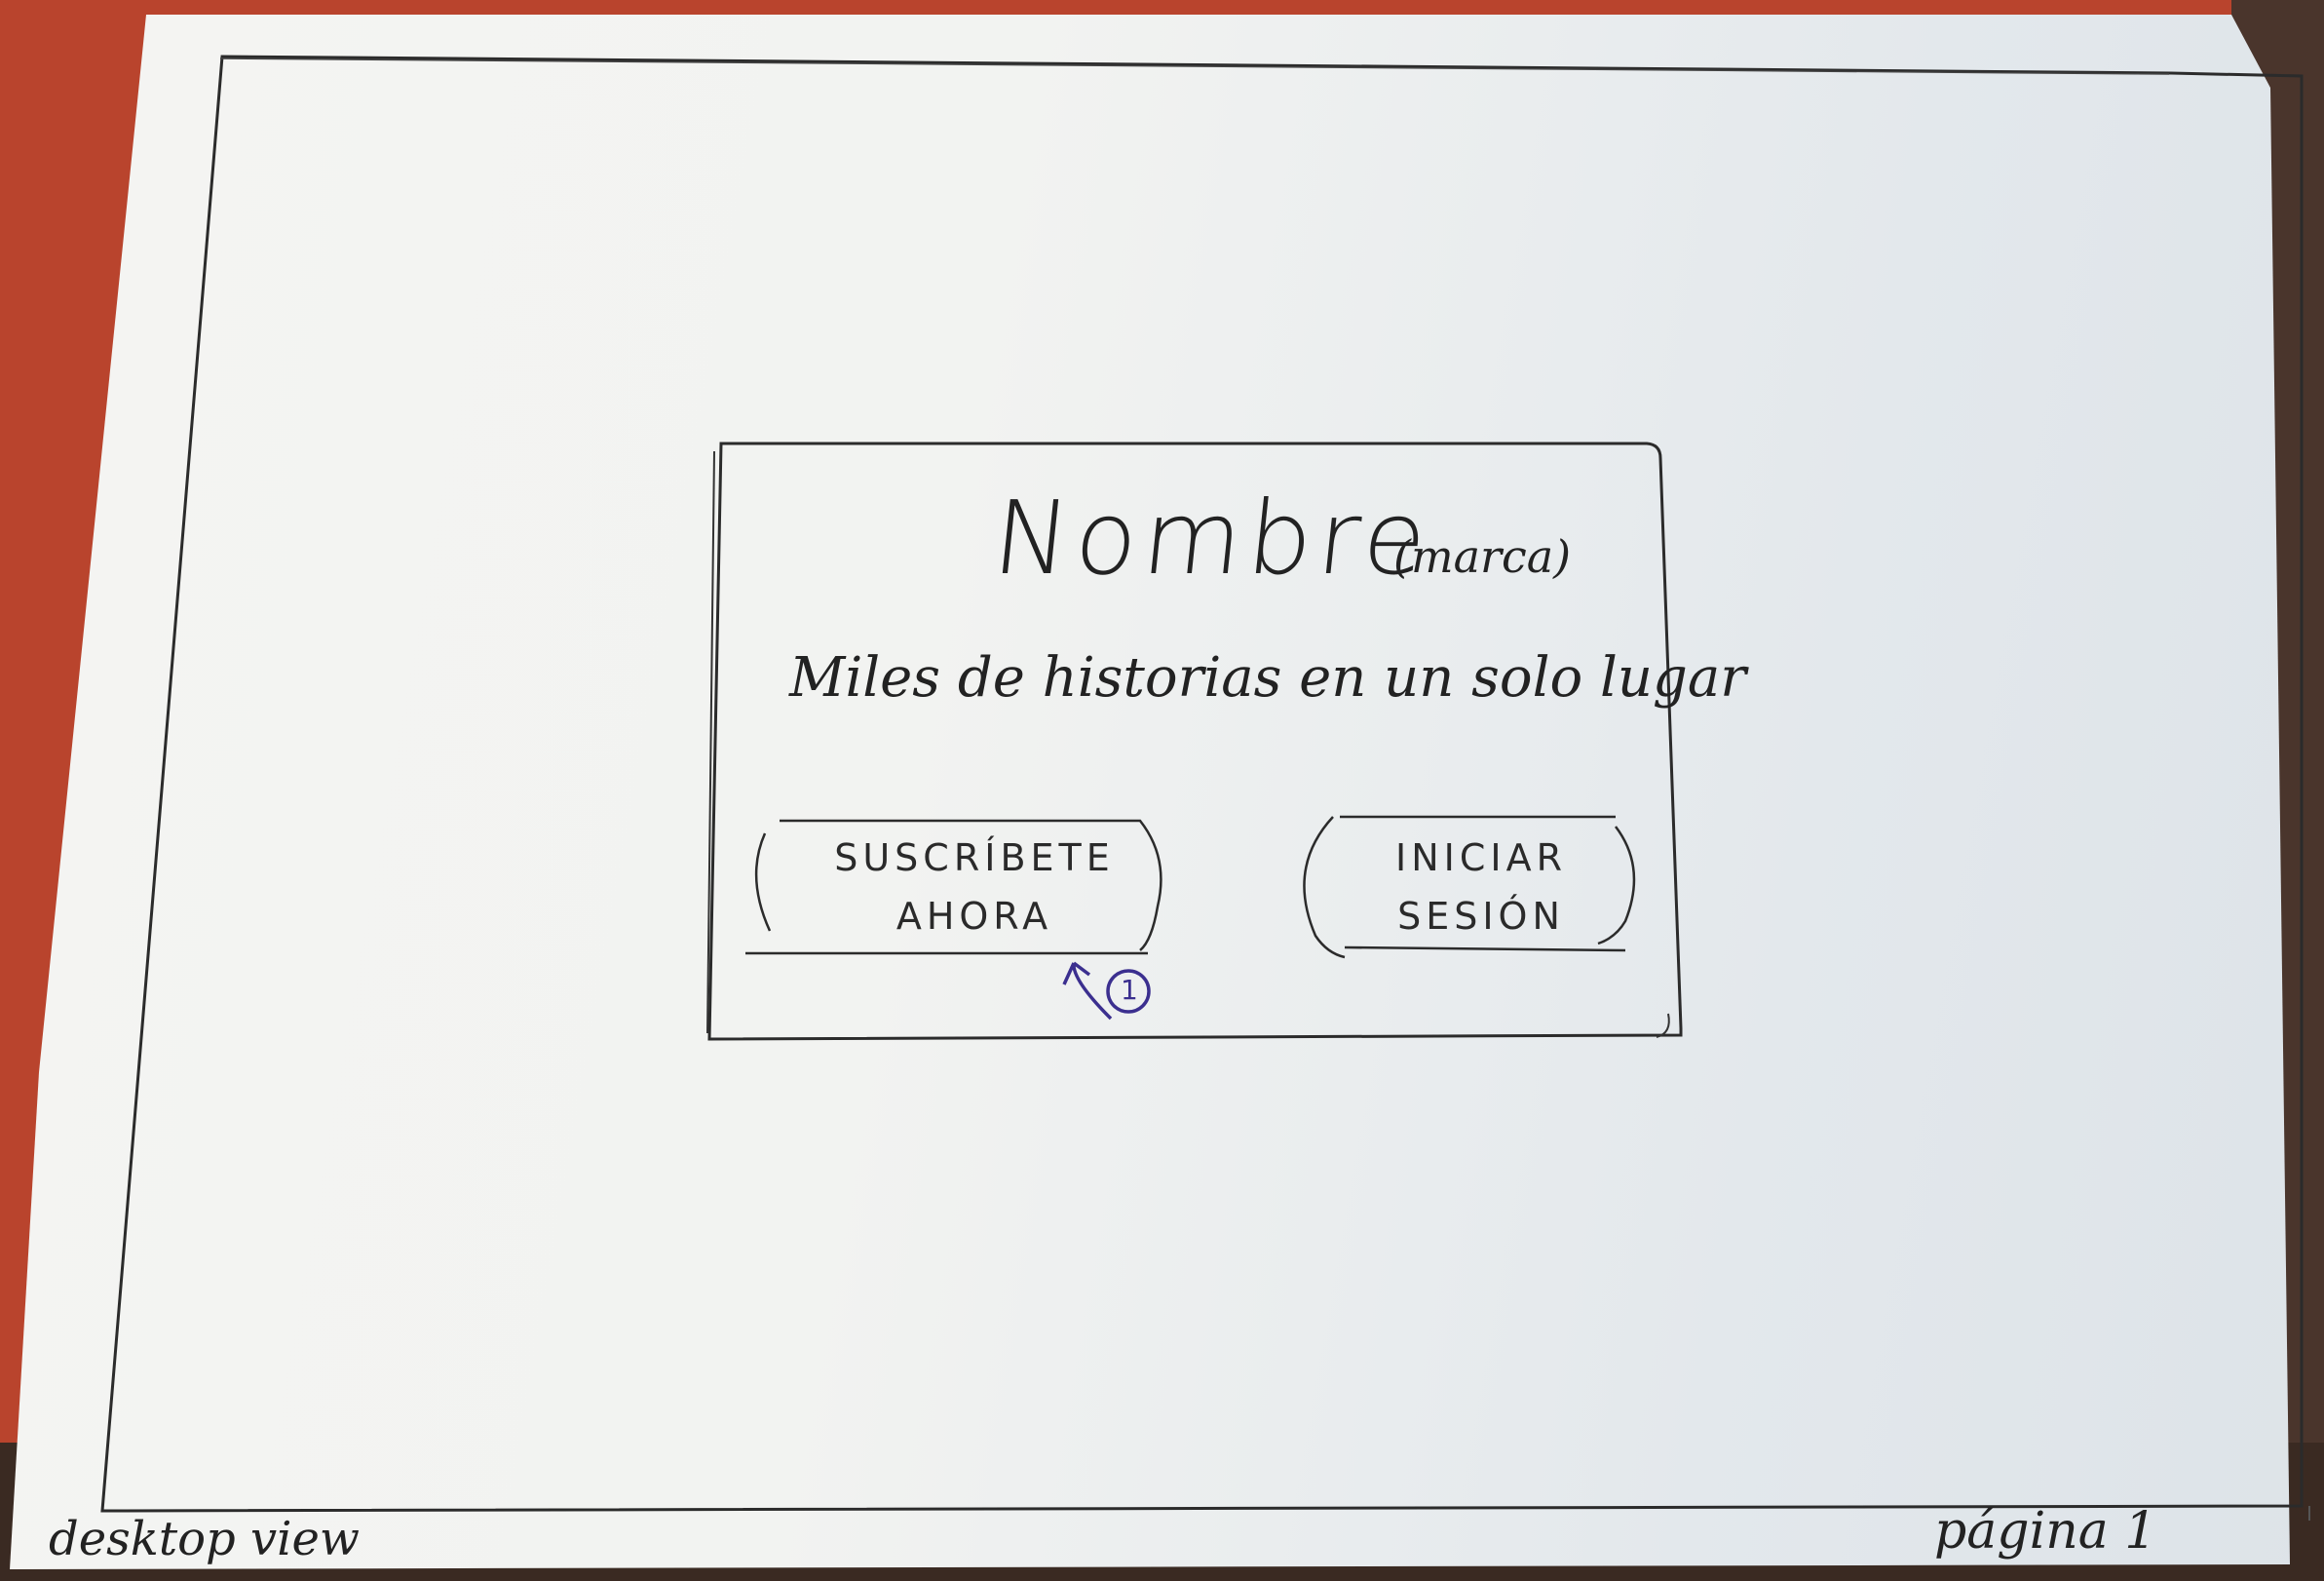 This screenshot has width=2324, height=1581. I want to click on page-label: página 1, so click(2045, 1531).